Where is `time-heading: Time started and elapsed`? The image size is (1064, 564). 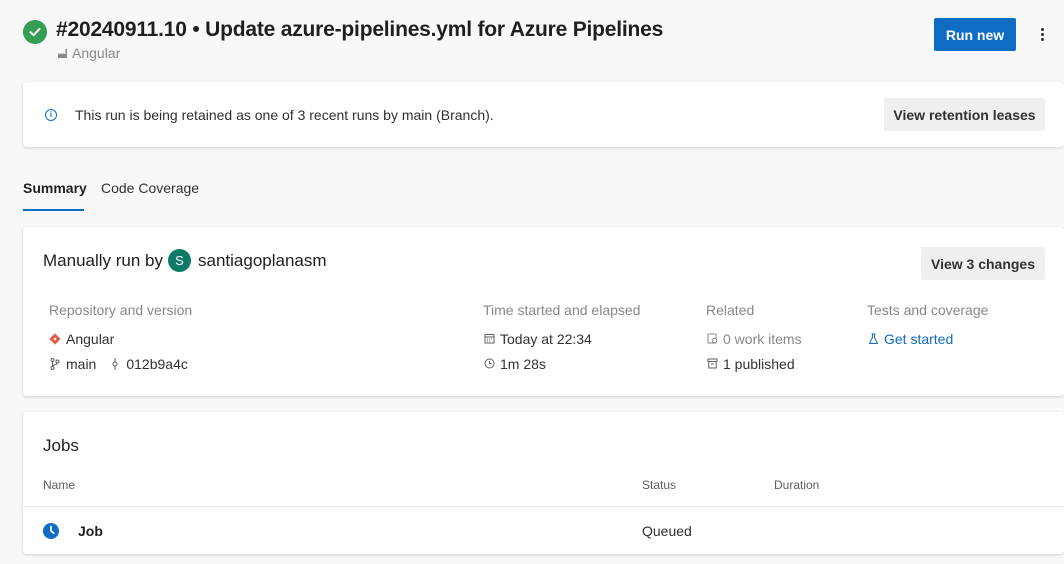 time-heading: Time started and elapsed is located at coordinates (562, 310).